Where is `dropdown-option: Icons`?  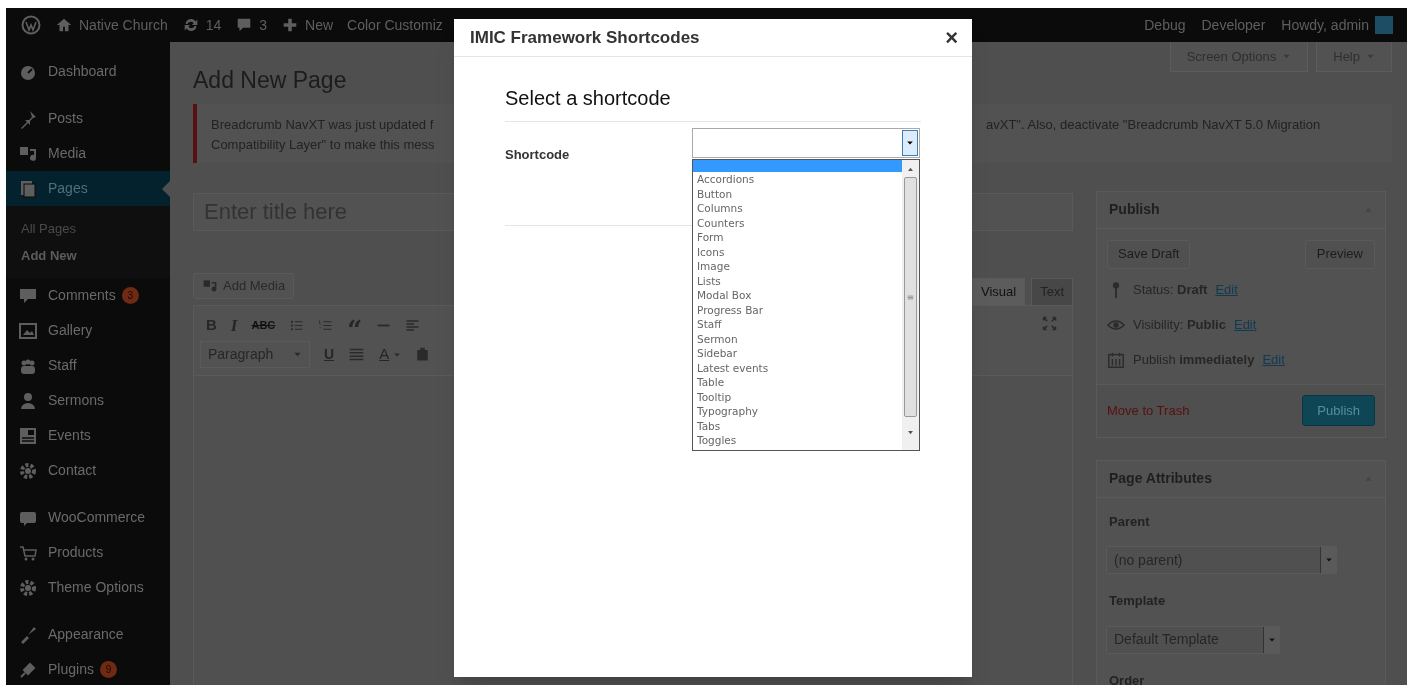 dropdown-option: Icons is located at coordinates (797, 251).